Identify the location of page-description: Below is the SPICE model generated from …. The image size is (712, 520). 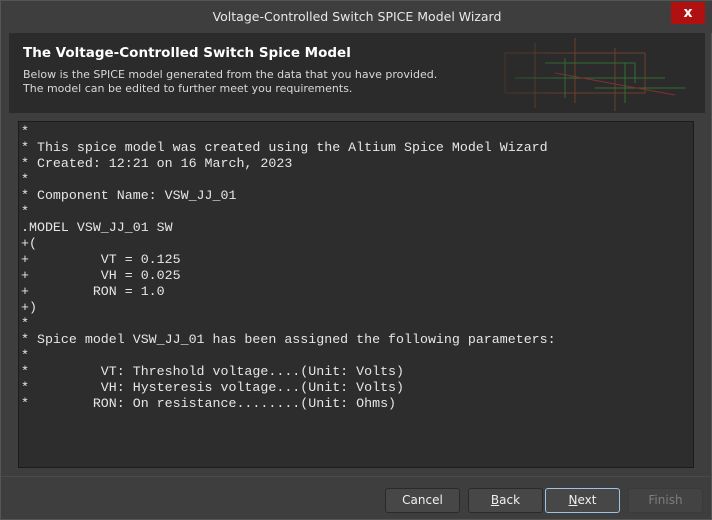
(230, 81).